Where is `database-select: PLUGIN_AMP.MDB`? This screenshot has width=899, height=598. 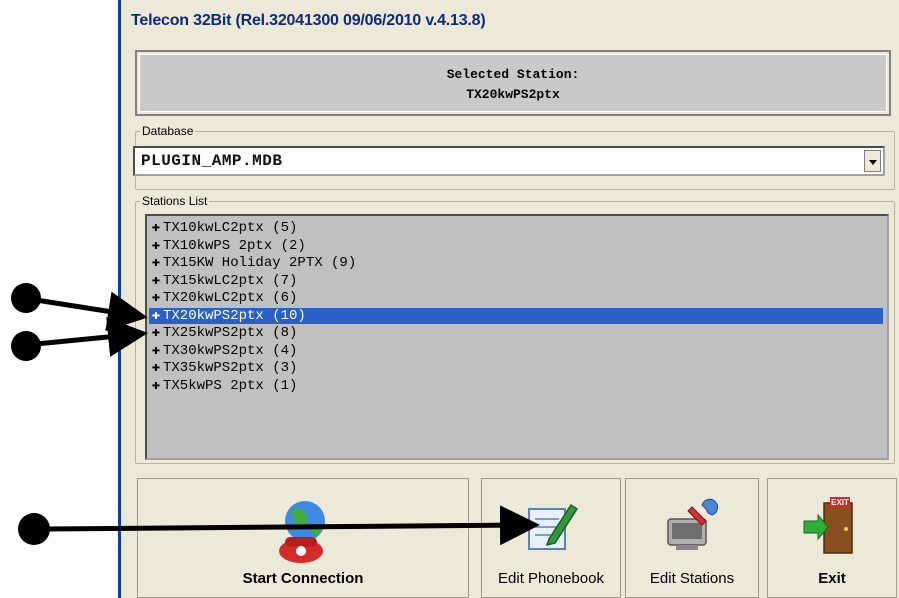
database-select: PLUGIN_AMP.MDB is located at coordinates (509, 161).